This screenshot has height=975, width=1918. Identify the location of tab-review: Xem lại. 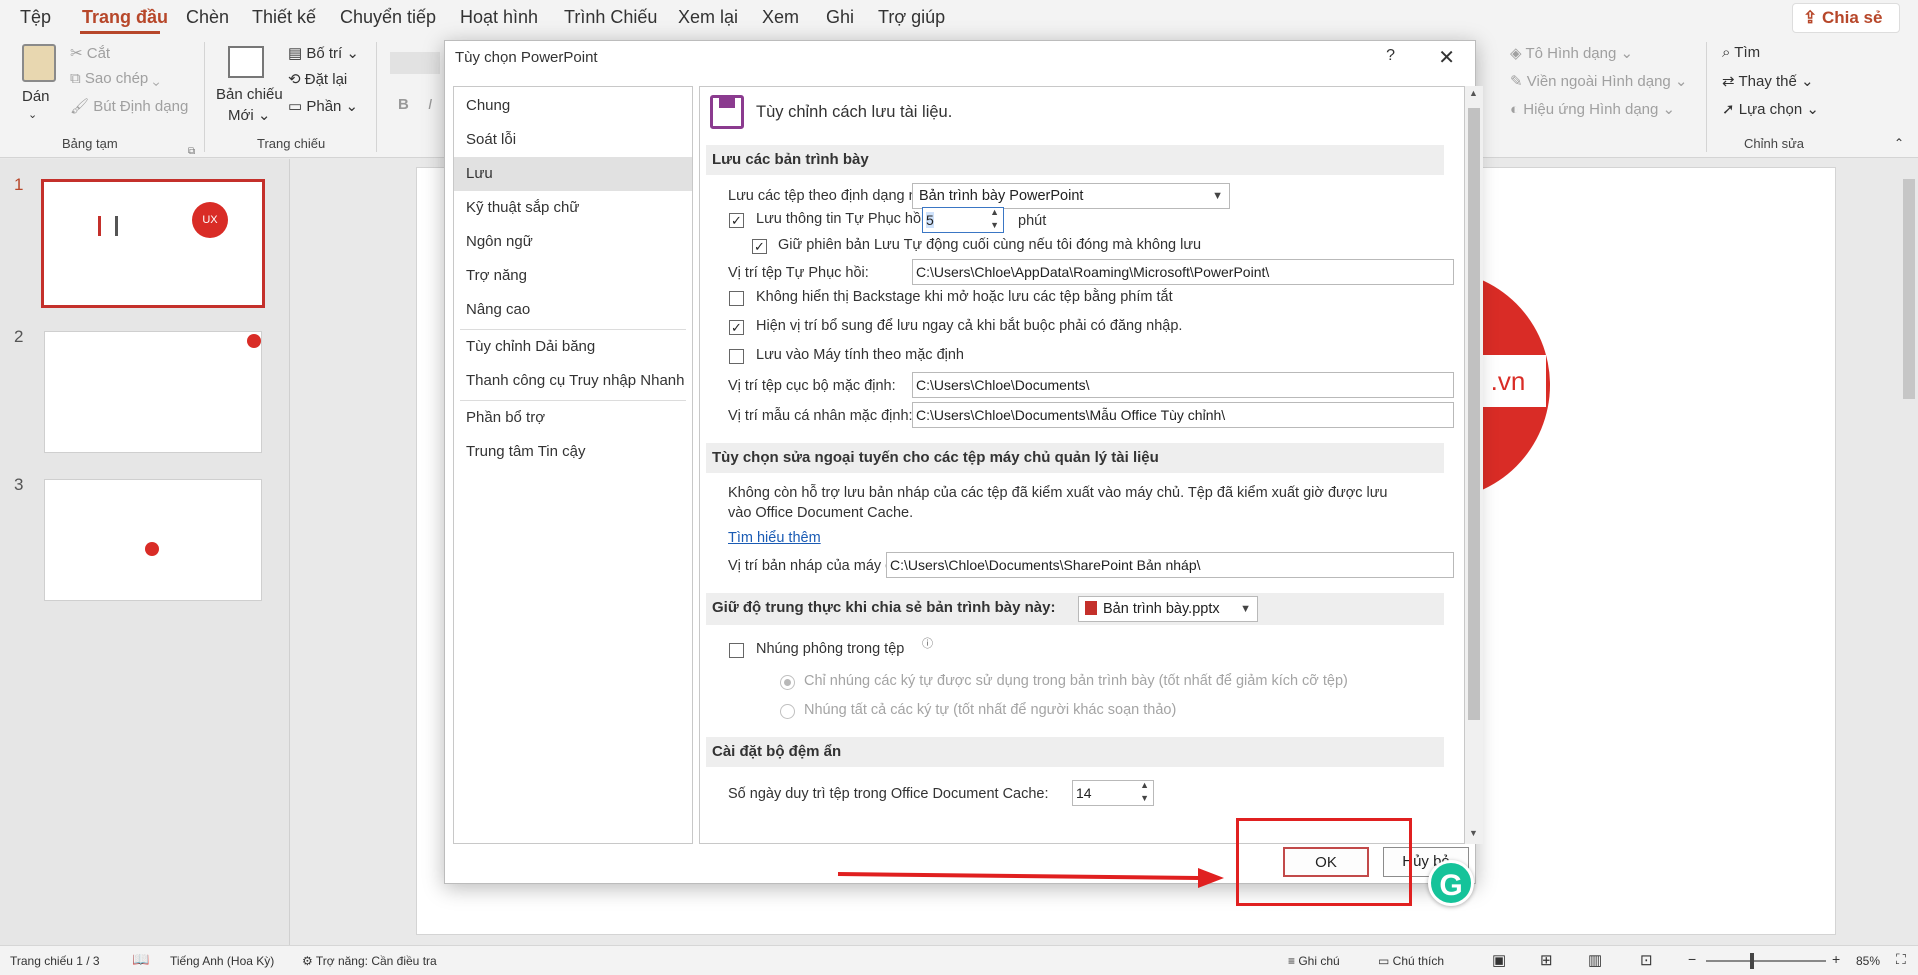
(708, 17).